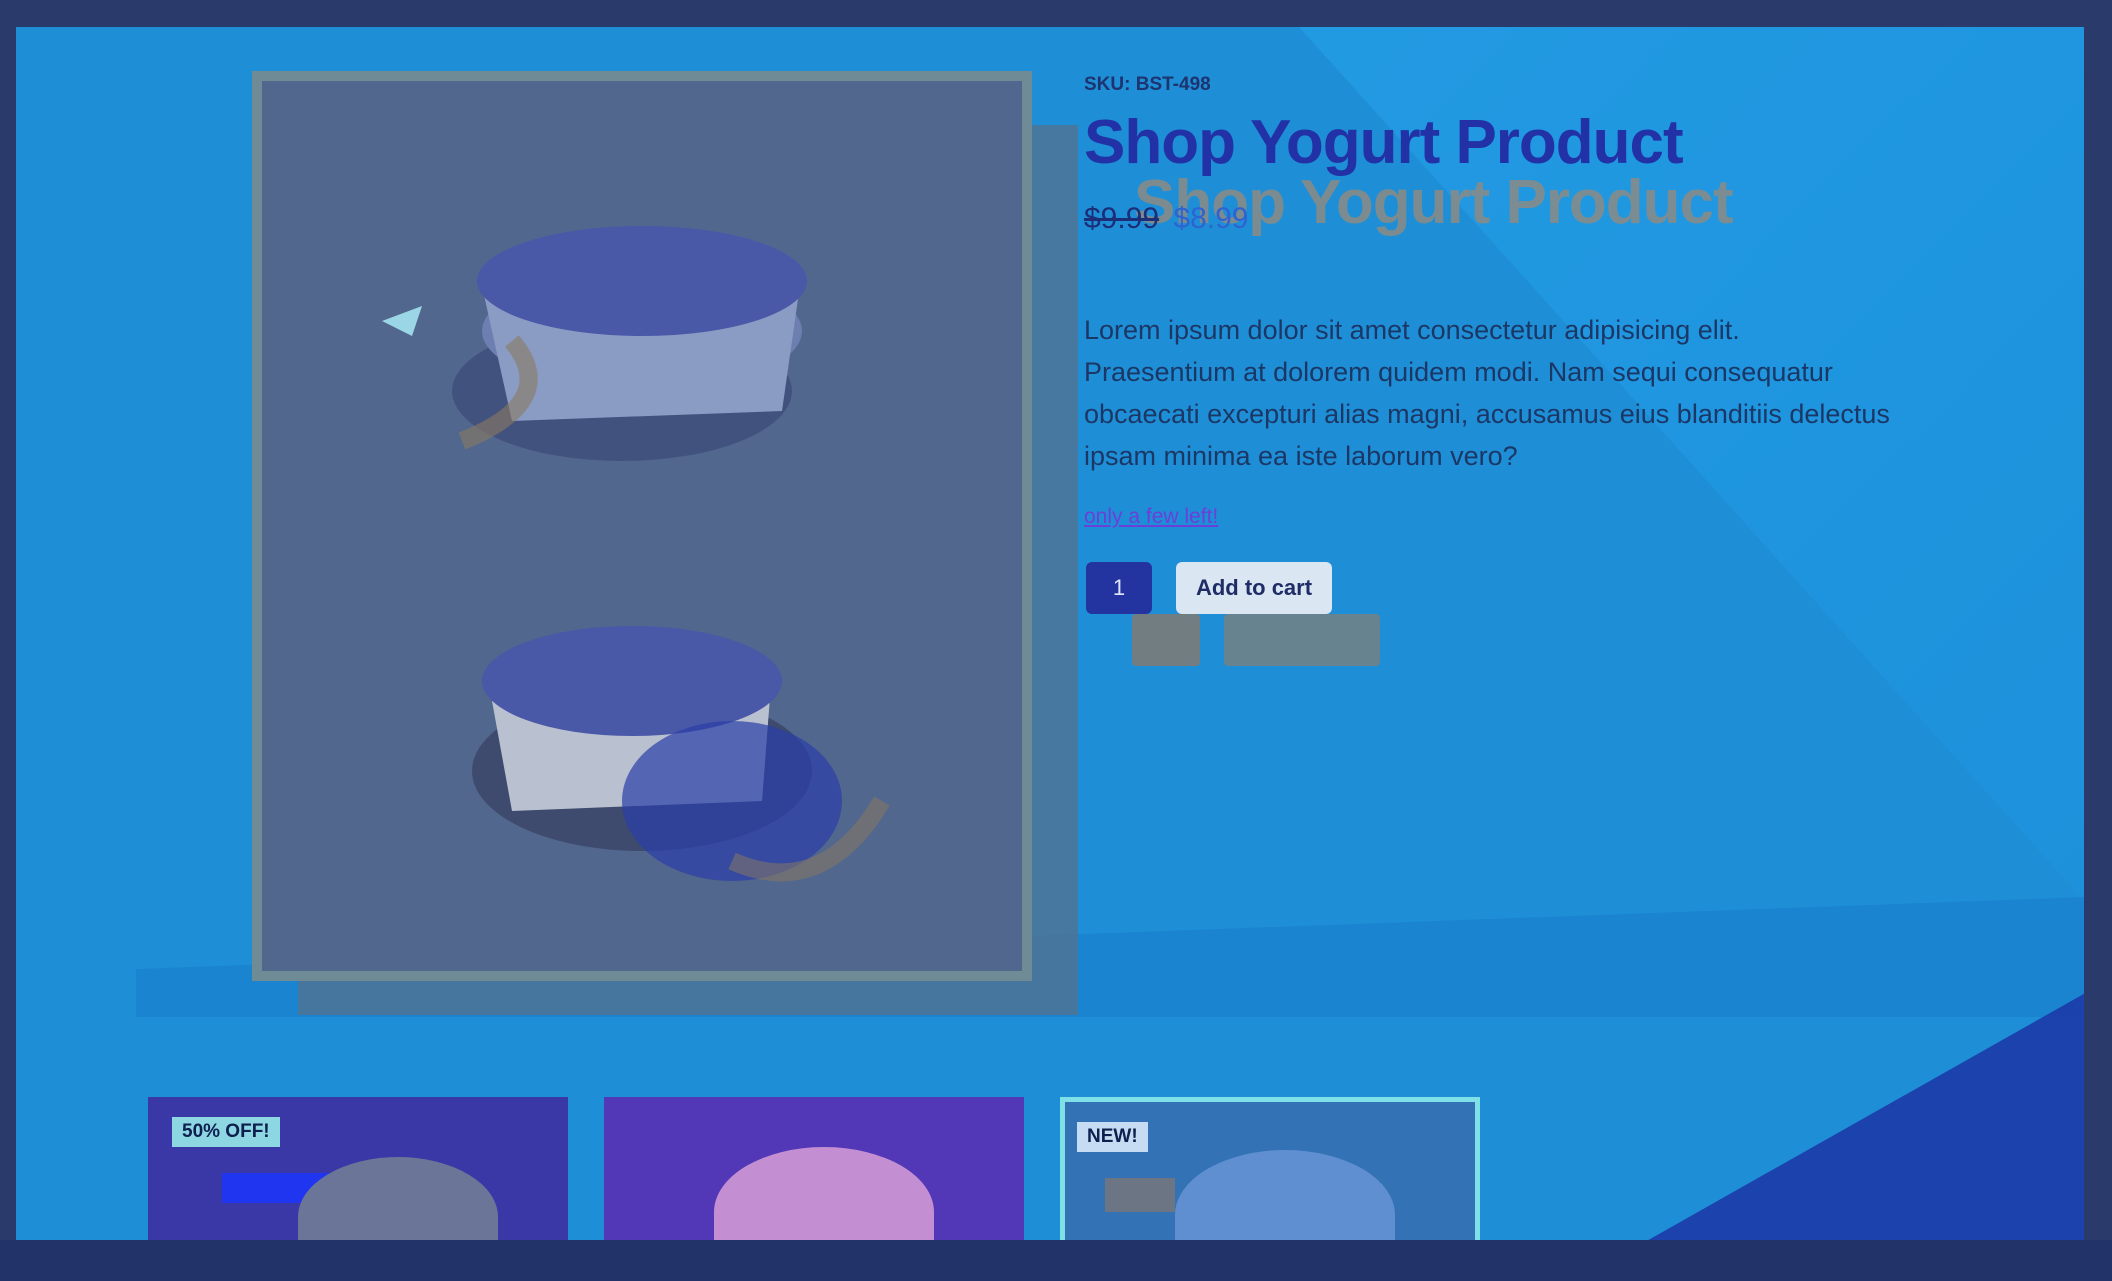 The height and width of the screenshot is (1281, 2112). I want to click on price-old: $9.99, so click(1122, 218).